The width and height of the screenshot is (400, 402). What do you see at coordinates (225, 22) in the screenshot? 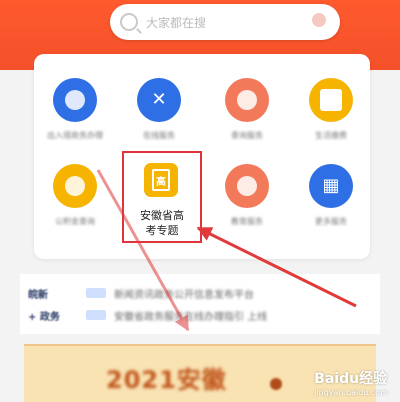
I see `search-bar: 大家都在搜` at bounding box center [225, 22].